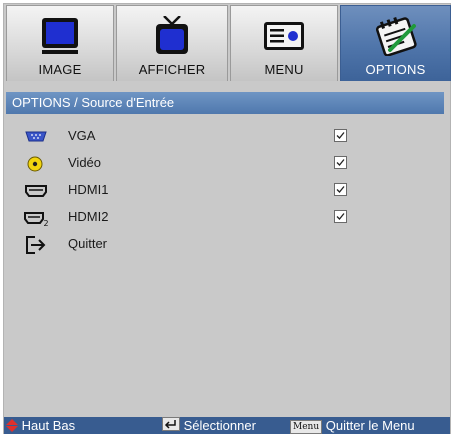  I want to click on up-down-arrow-icon, so click(12, 425).